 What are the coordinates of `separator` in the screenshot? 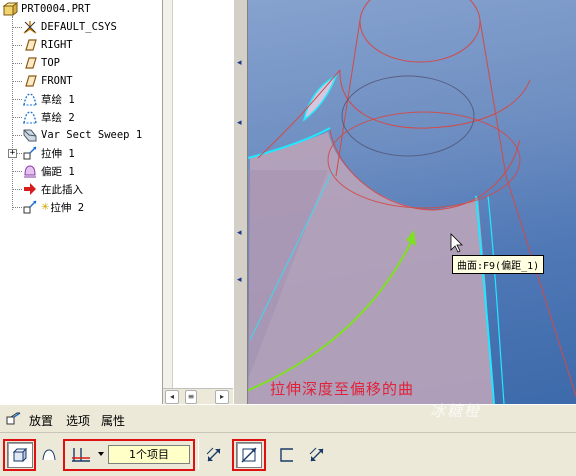 It's located at (198, 454).